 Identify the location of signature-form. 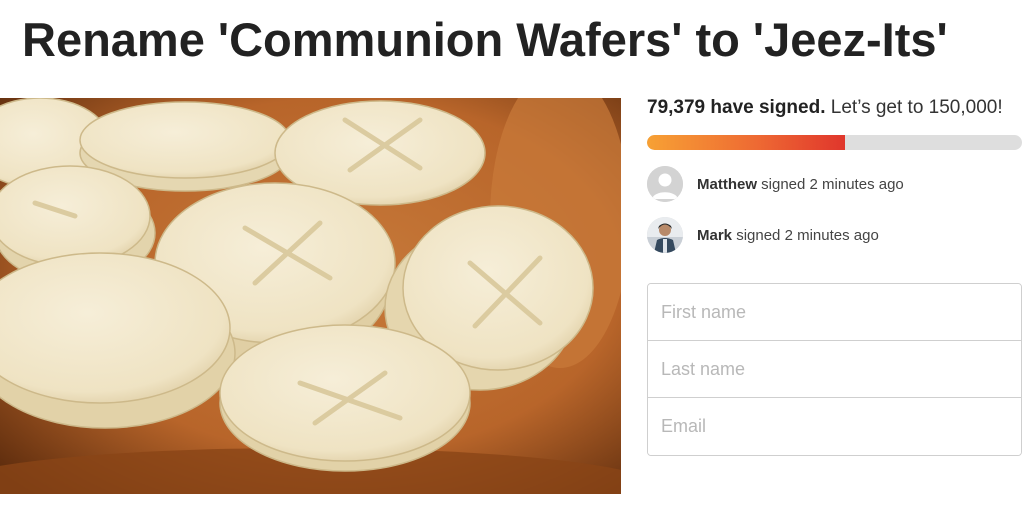
(834, 369).